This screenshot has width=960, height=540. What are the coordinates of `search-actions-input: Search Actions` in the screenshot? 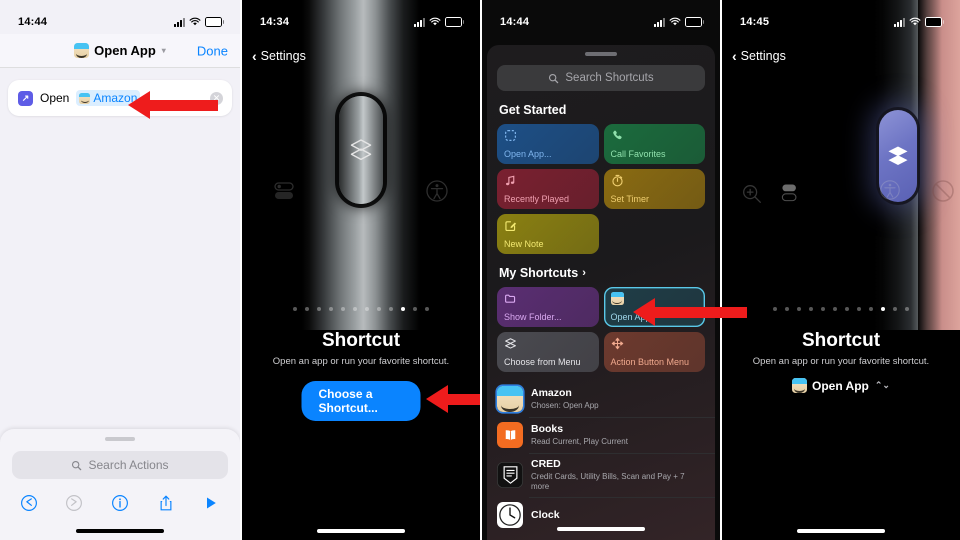 It's located at (120, 465).